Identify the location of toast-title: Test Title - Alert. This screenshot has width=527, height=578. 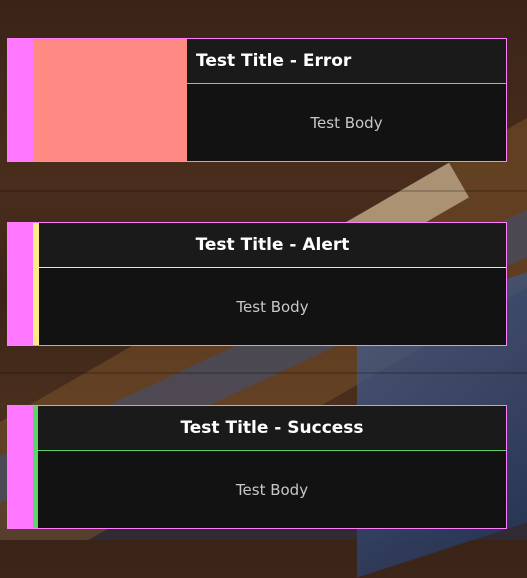
(272, 245).